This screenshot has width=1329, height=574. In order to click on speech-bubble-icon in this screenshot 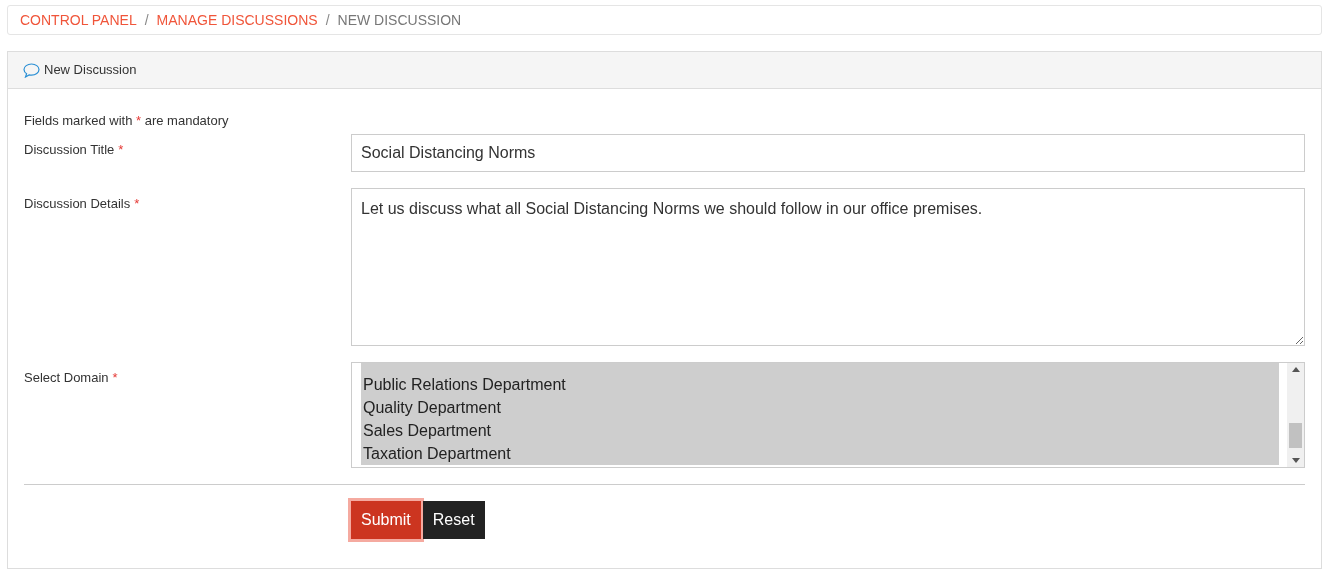, I will do `click(31, 70)`.